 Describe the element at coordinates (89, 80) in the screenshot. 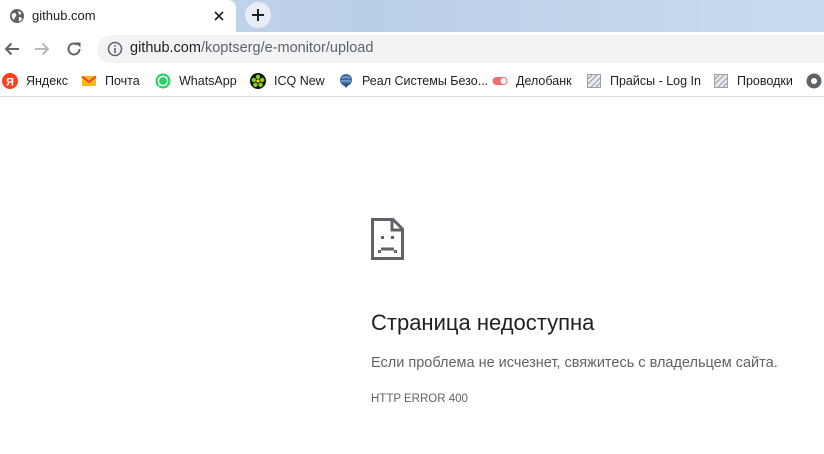

I see `mail-icon` at that location.